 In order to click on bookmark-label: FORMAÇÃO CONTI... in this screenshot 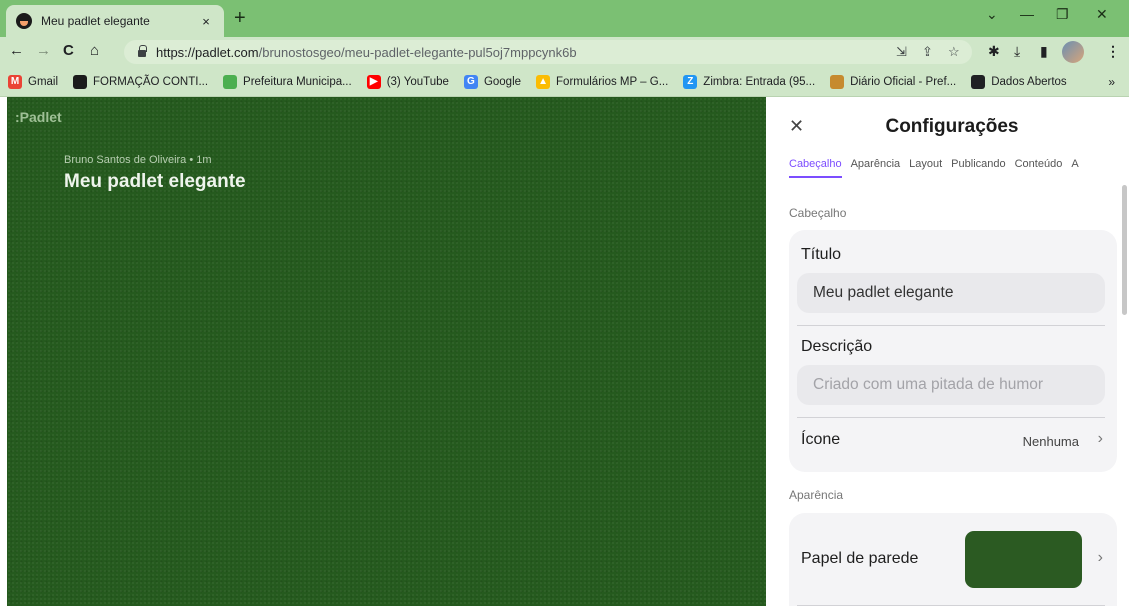, I will do `click(151, 81)`.